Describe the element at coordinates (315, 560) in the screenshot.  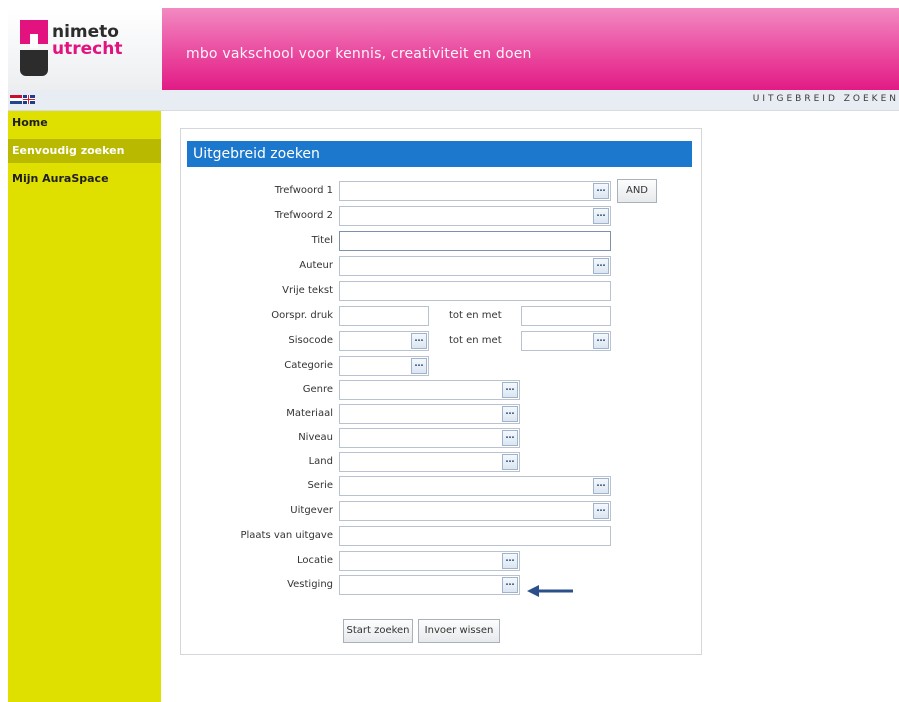
I see `label-locatie: Locatie` at that location.